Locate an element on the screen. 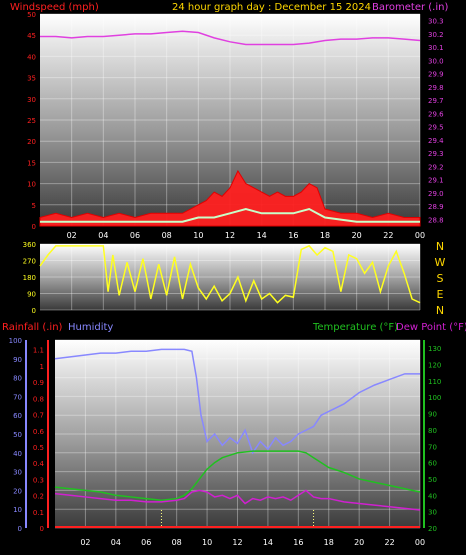 The image size is (466, 555). humidity-tick-label: 30 is located at coordinates (17, 473).